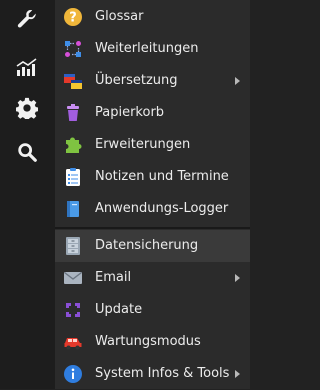  I want to click on translation-flags-icon, so click(73, 81).